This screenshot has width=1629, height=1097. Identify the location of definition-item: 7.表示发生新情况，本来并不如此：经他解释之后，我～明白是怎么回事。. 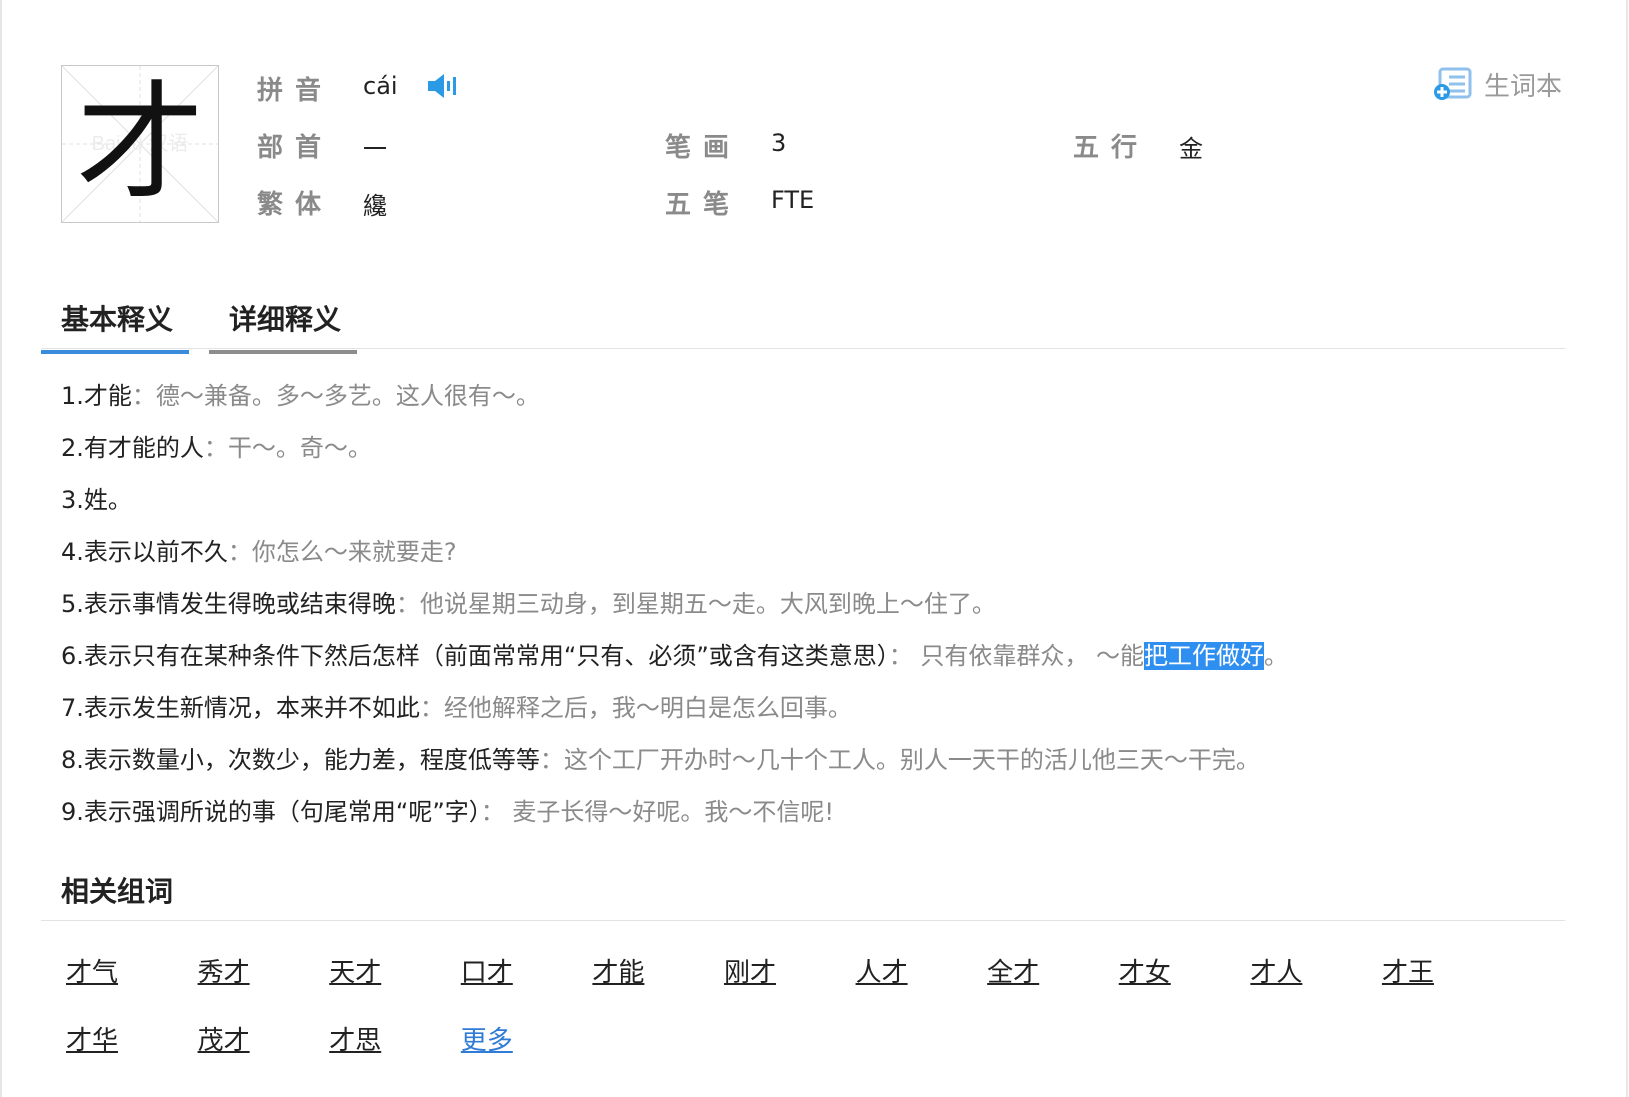
(811, 716).